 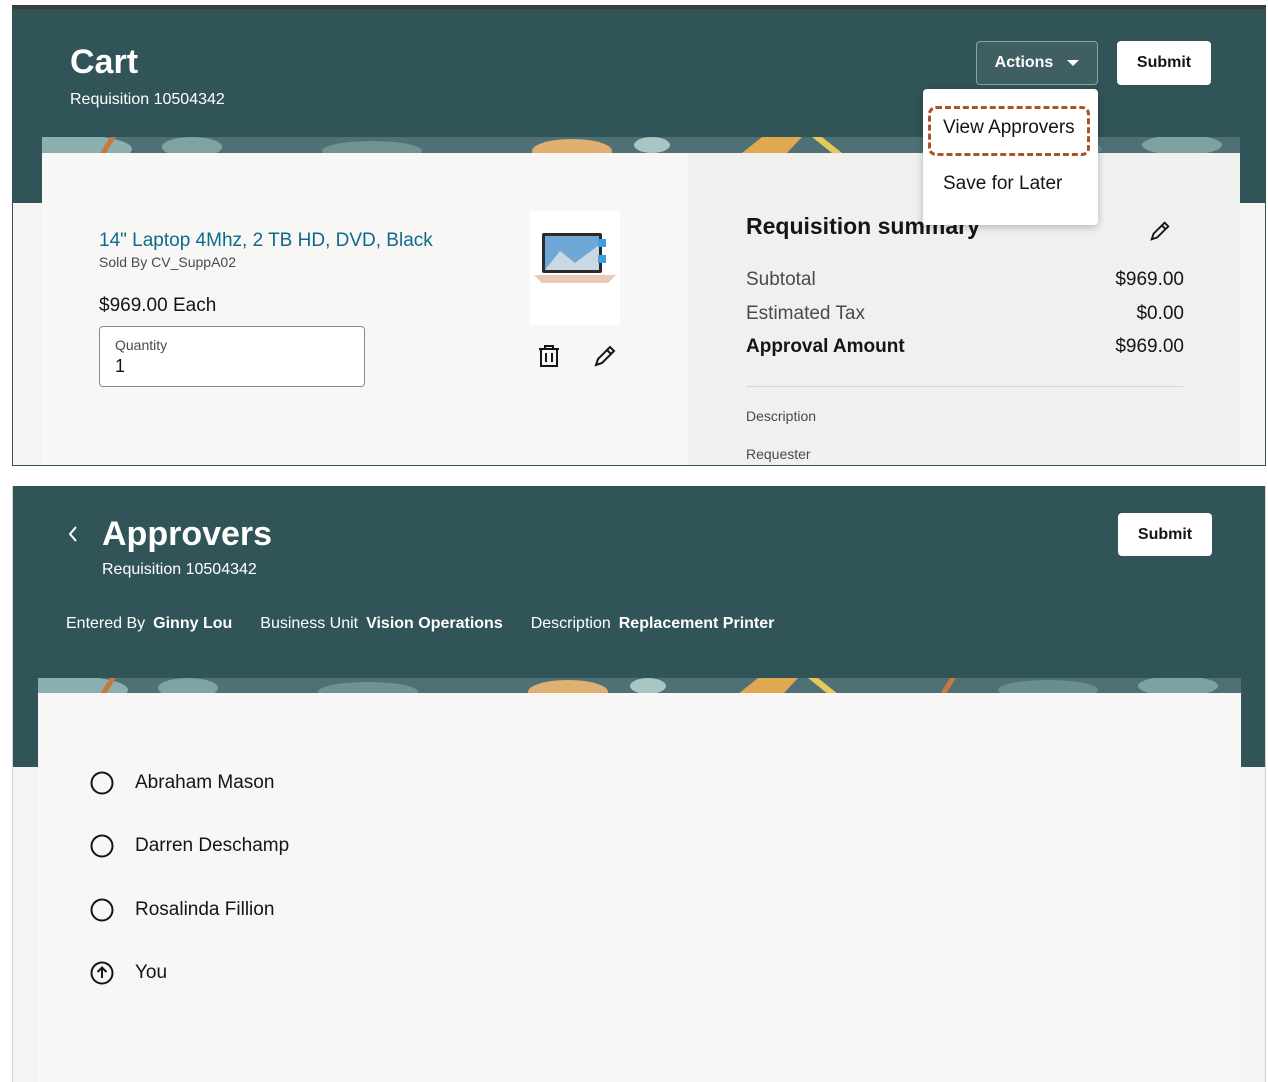 What do you see at coordinates (266, 241) in the screenshot?
I see `item-name-link: 14" Laptop 4Mhz, 2 TB HD, DVD, Black` at bounding box center [266, 241].